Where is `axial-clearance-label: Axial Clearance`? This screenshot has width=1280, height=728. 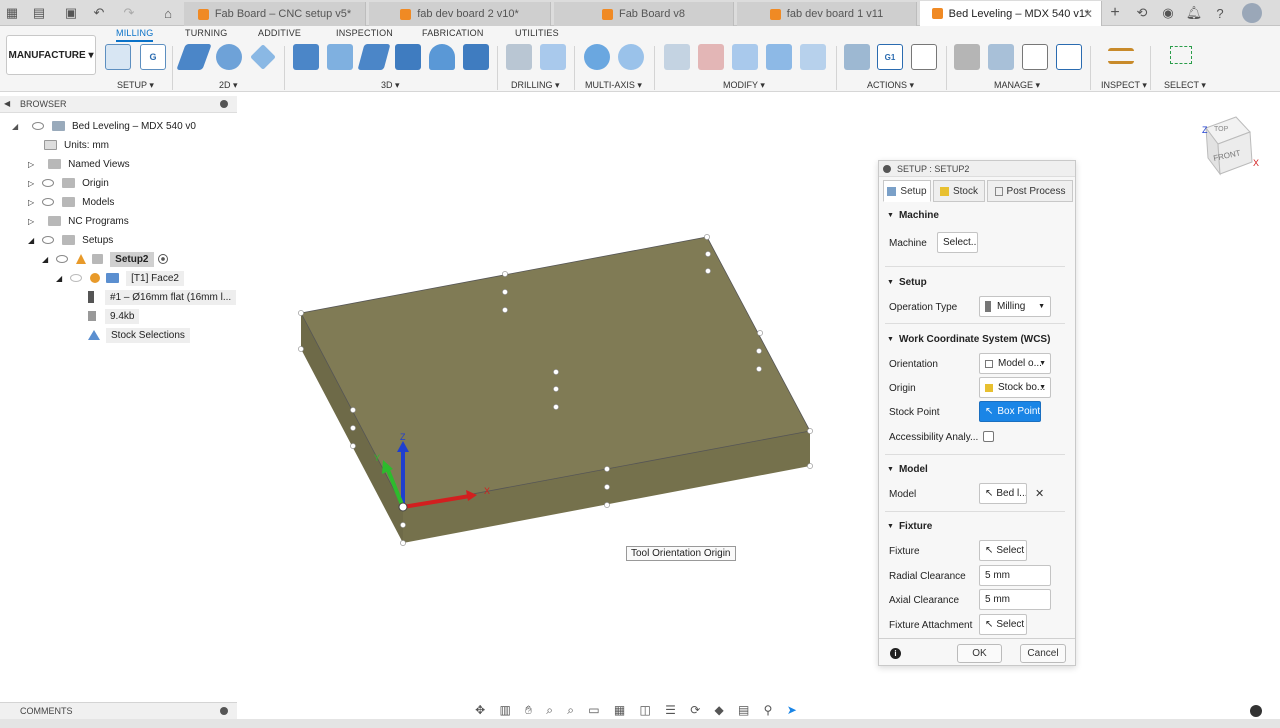 axial-clearance-label: Axial Clearance is located at coordinates (924, 600).